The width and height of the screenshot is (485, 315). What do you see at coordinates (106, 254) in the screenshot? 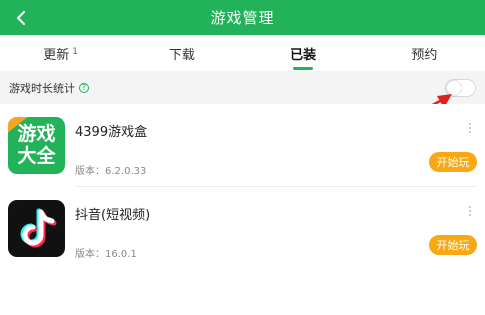
I see `app-version: 版本：16.0.1` at bounding box center [106, 254].